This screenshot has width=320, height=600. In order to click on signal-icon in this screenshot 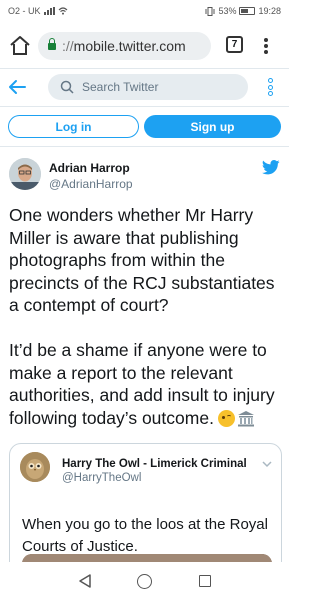, I will do `click(49, 11)`.